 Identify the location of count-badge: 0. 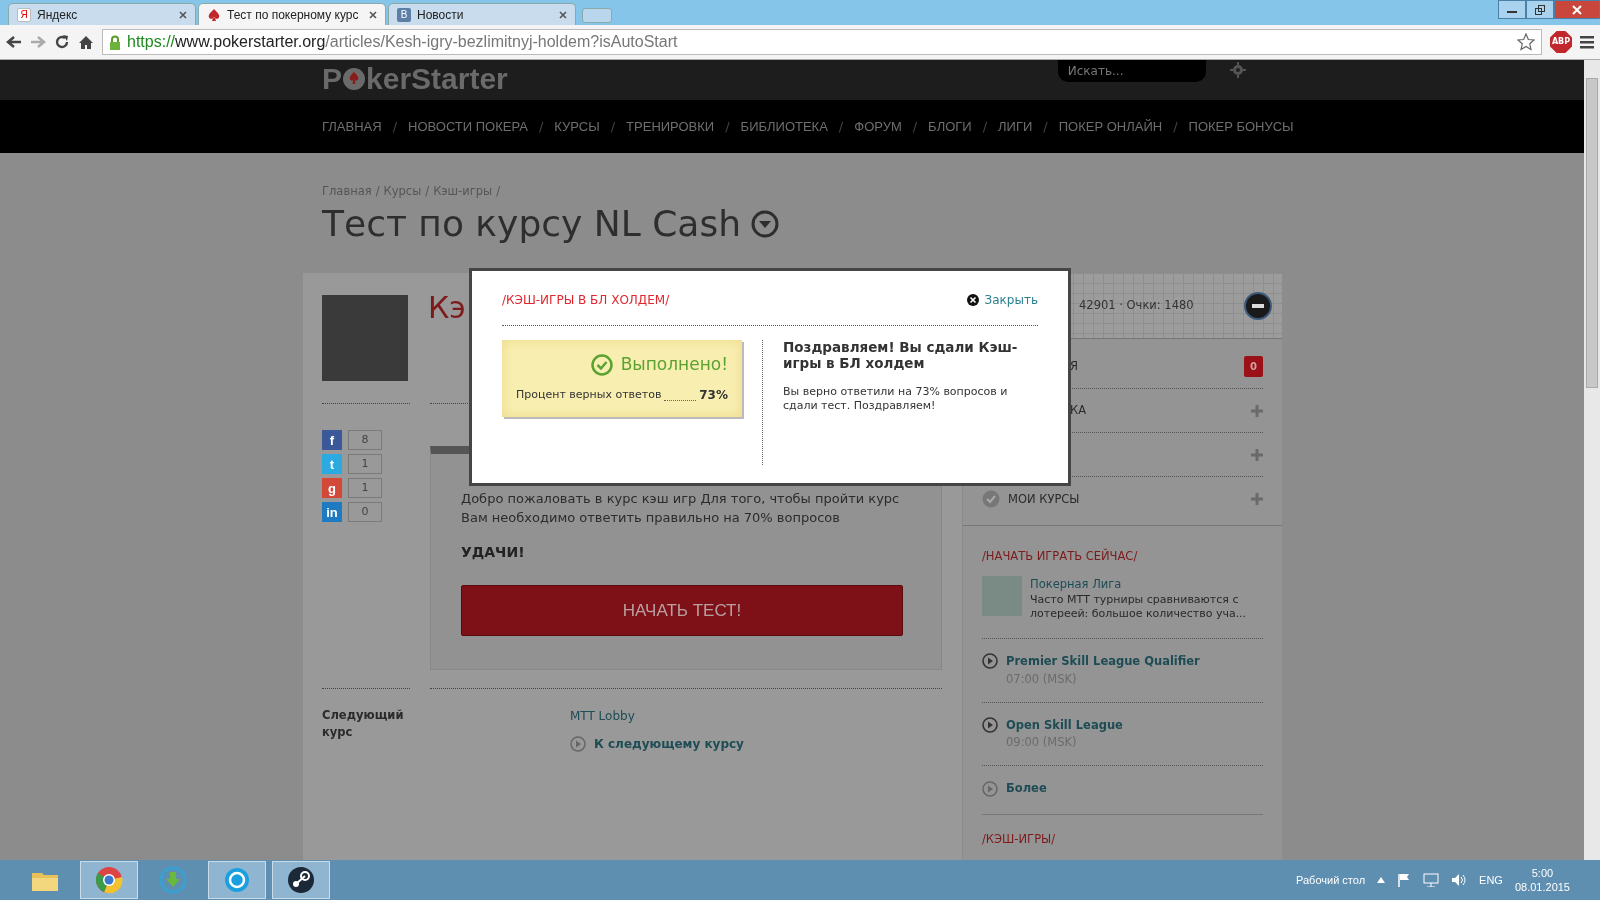
(1253, 367).